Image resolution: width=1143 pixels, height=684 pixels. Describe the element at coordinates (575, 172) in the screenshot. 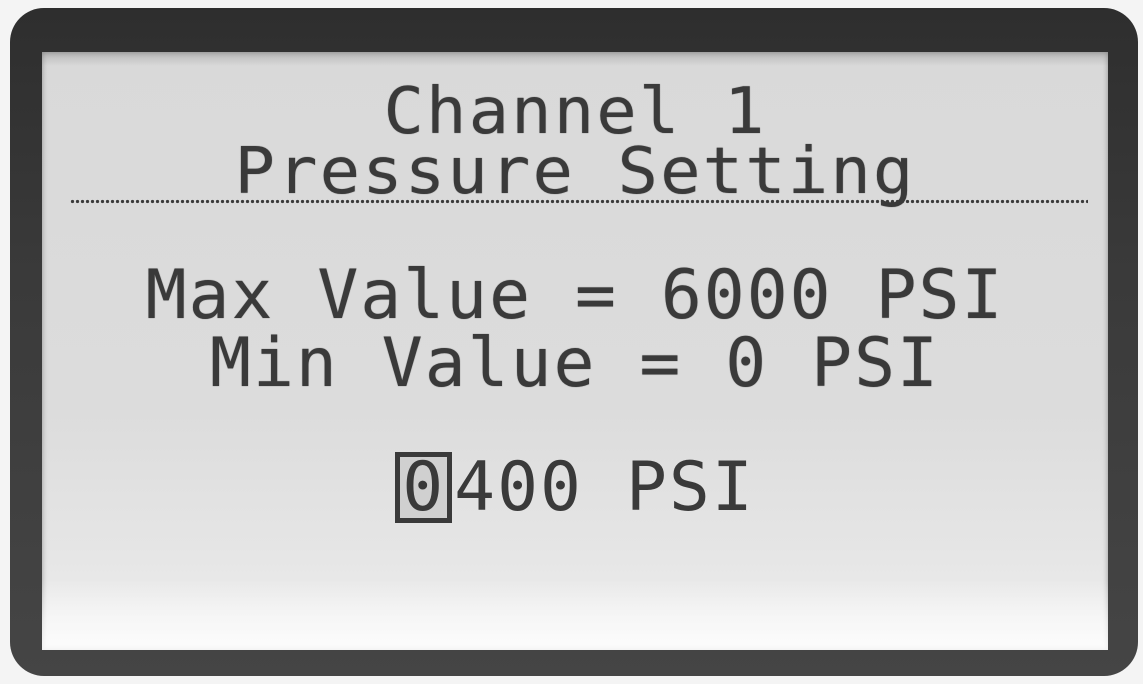

I see `pressure-setting-heading: Pressure Setting` at that location.